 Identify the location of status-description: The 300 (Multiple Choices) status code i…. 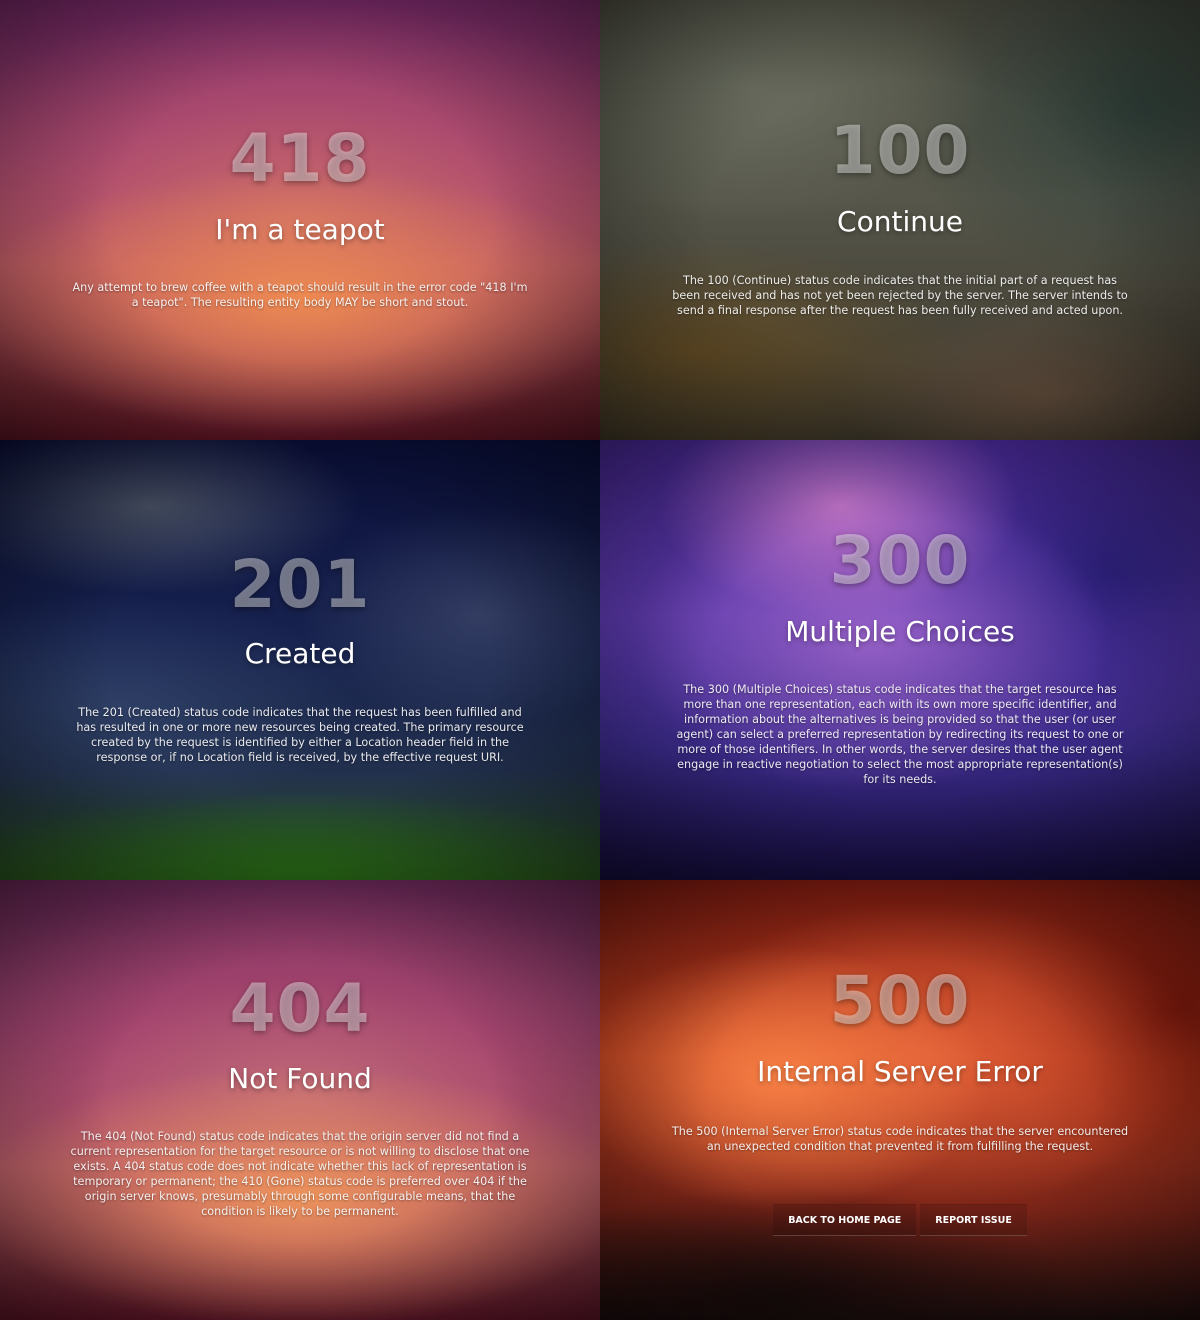
(900, 734).